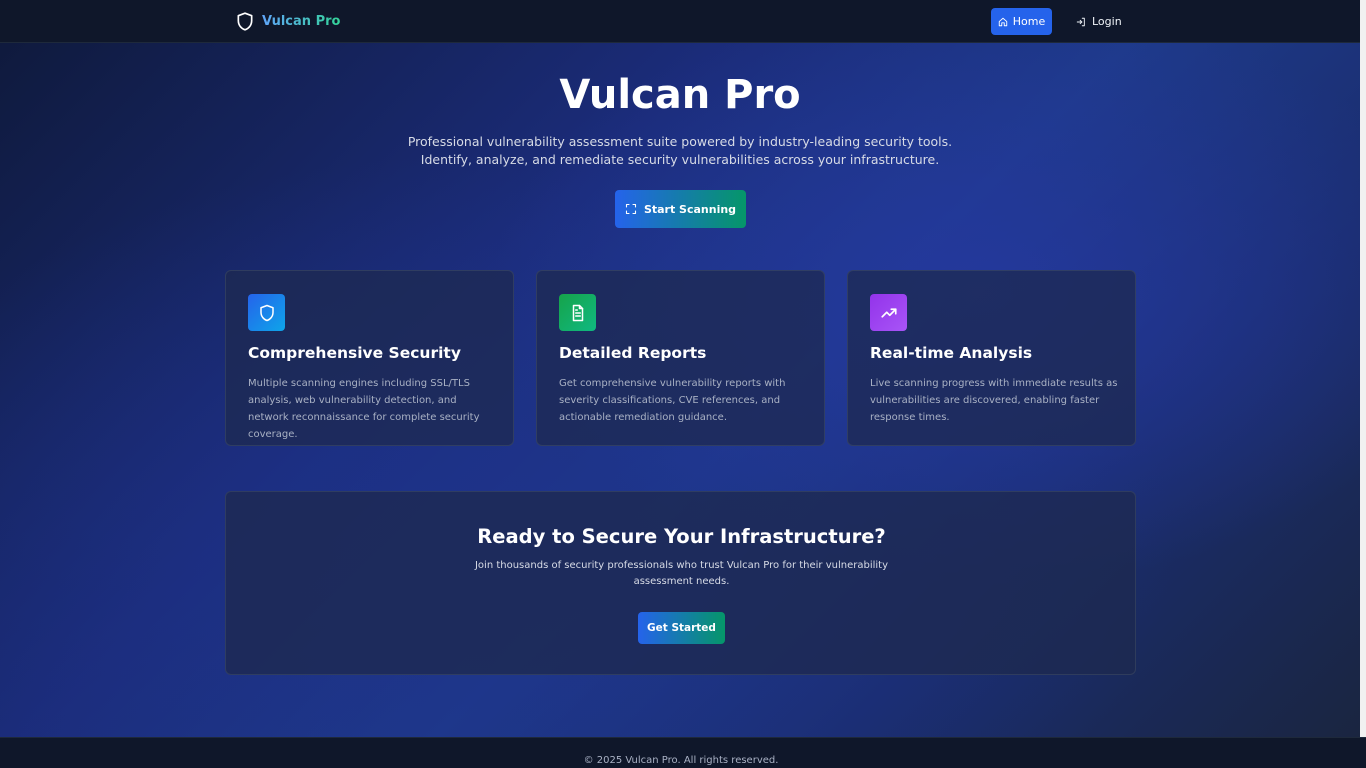 The height and width of the screenshot is (768, 1366). What do you see at coordinates (681, 760) in the screenshot?
I see `footer-copyright: © 2025 Vulcan Pro. All rights reserved.` at bounding box center [681, 760].